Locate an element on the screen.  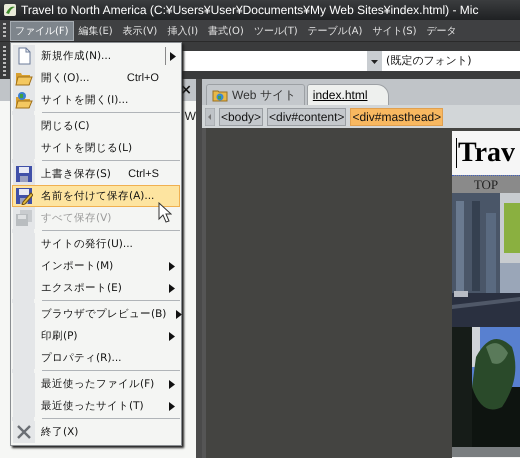
nav-link: TOP is located at coordinates (486, 184).